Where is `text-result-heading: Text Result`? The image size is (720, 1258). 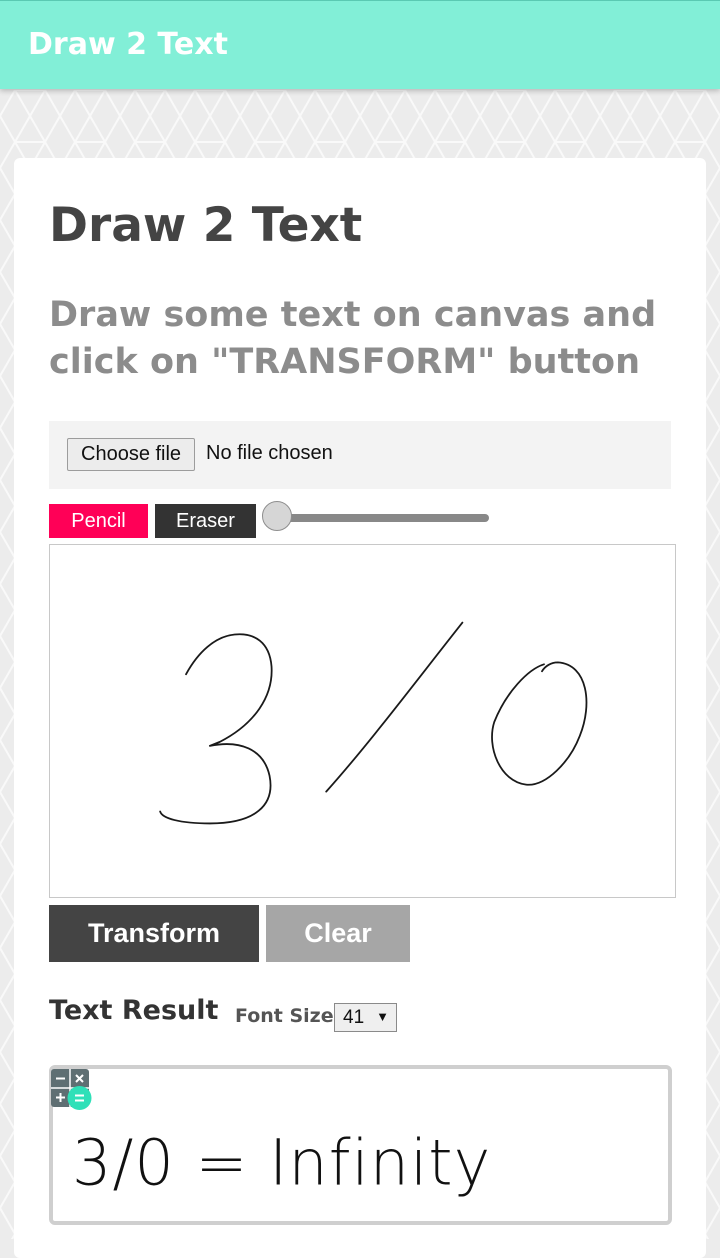 text-result-heading: Text Result is located at coordinates (134, 1010).